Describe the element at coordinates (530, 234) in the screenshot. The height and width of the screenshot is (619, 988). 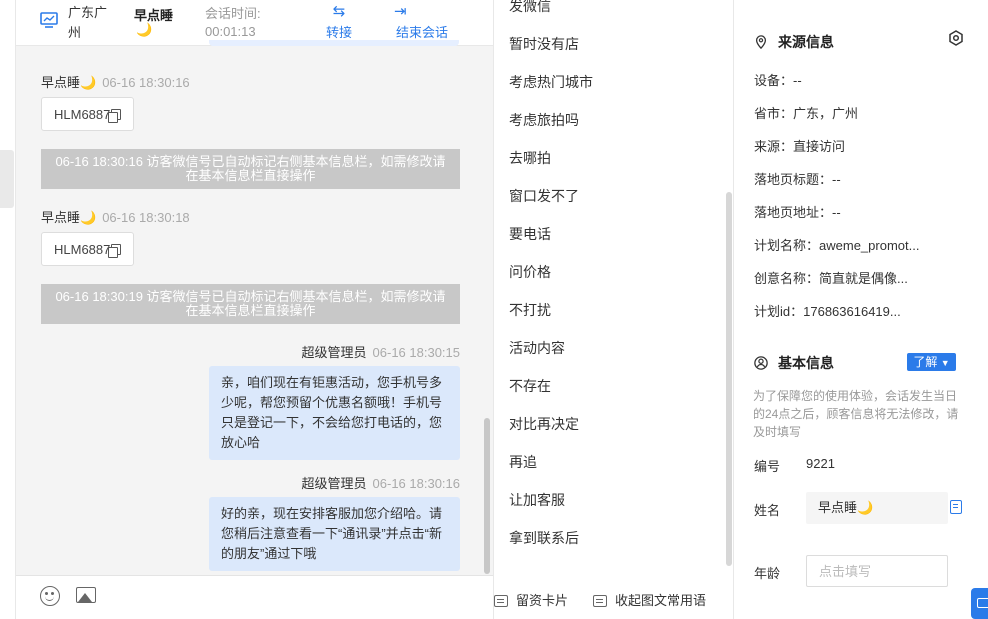
I see `quick-reply-item: 要电话` at that location.